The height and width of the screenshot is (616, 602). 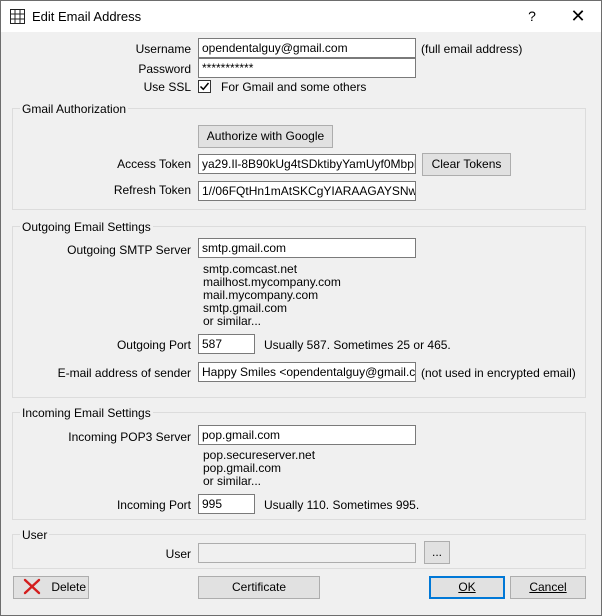 I want to click on use-ssl-note: For Gmail and some others, so click(x=294, y=87).